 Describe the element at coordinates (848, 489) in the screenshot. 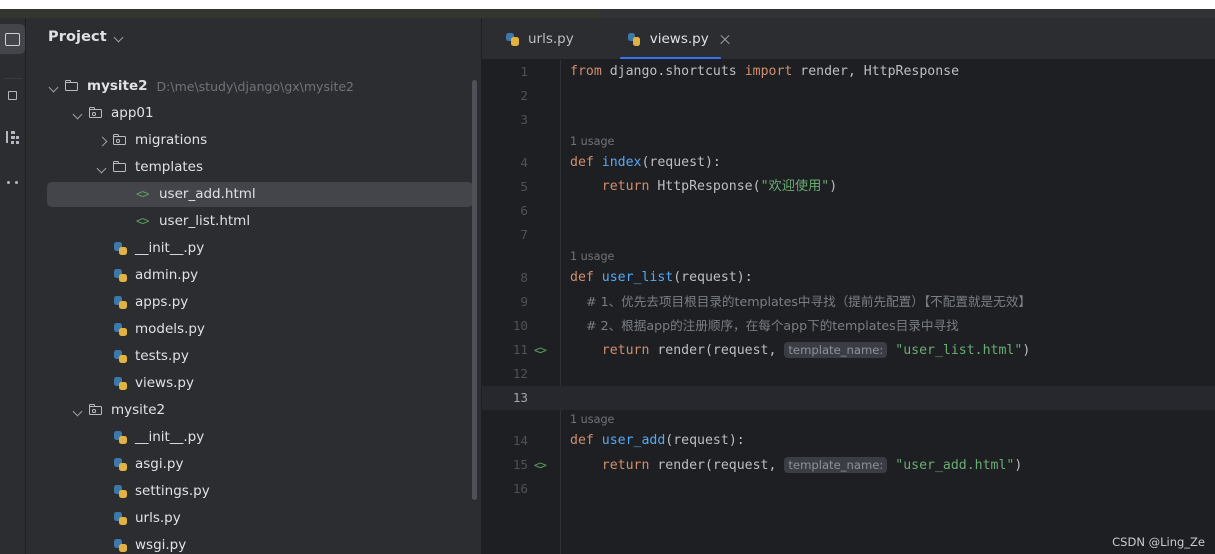

I see `code-line: 16` at that location.